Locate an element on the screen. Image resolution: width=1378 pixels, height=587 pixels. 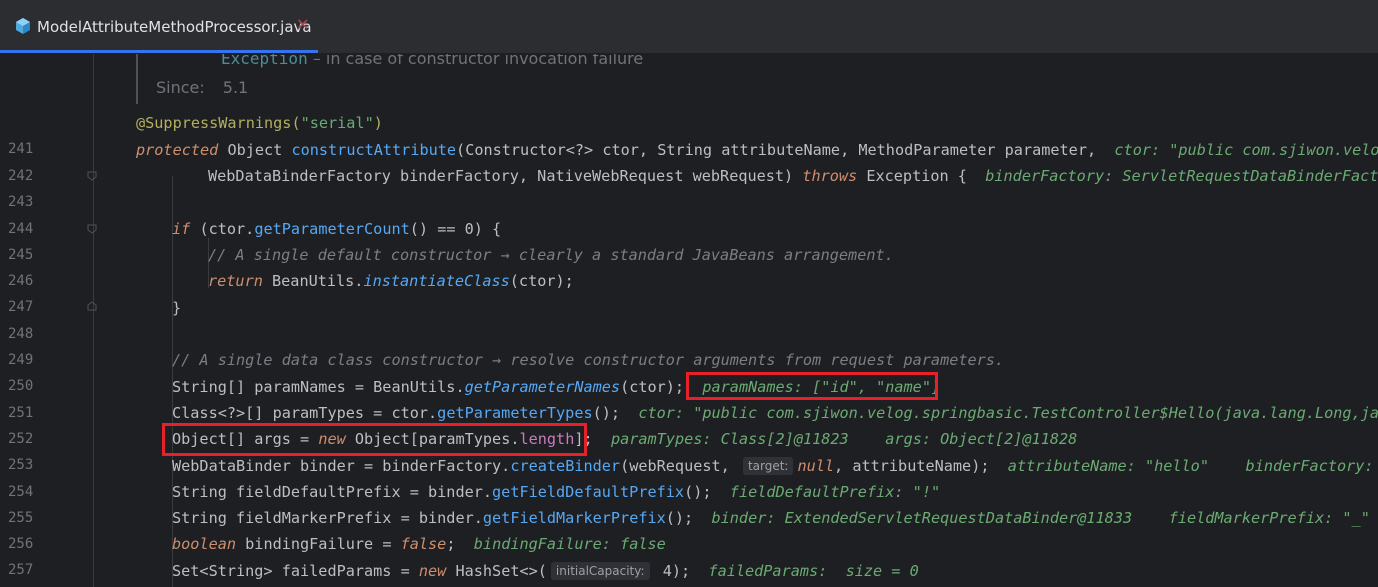
doc-since-row: Since: 5.1 is located at coordinates (202, 87).